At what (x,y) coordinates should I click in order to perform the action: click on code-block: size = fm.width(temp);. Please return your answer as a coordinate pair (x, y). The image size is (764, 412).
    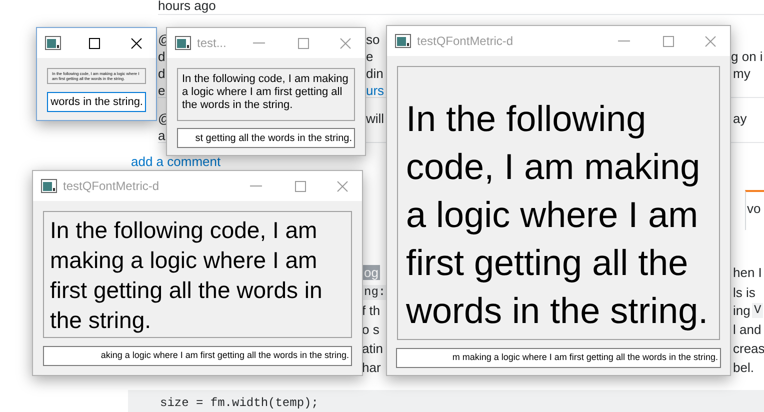
    Looking at the image, I should click on (446, 401).